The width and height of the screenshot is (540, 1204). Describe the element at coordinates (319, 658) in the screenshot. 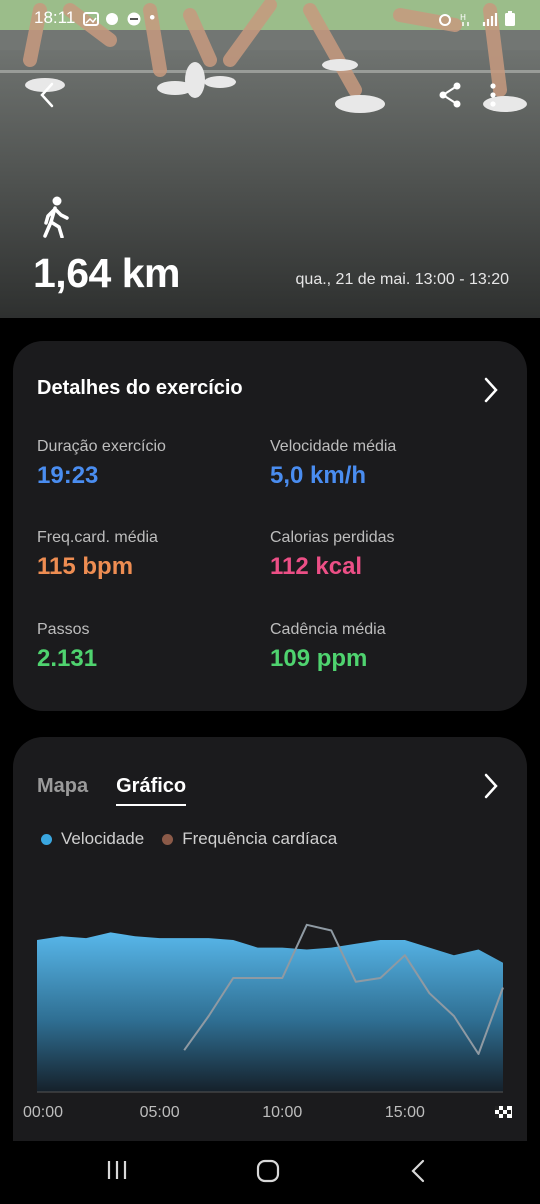

I see `metric-value: 109 ppm` at that location.